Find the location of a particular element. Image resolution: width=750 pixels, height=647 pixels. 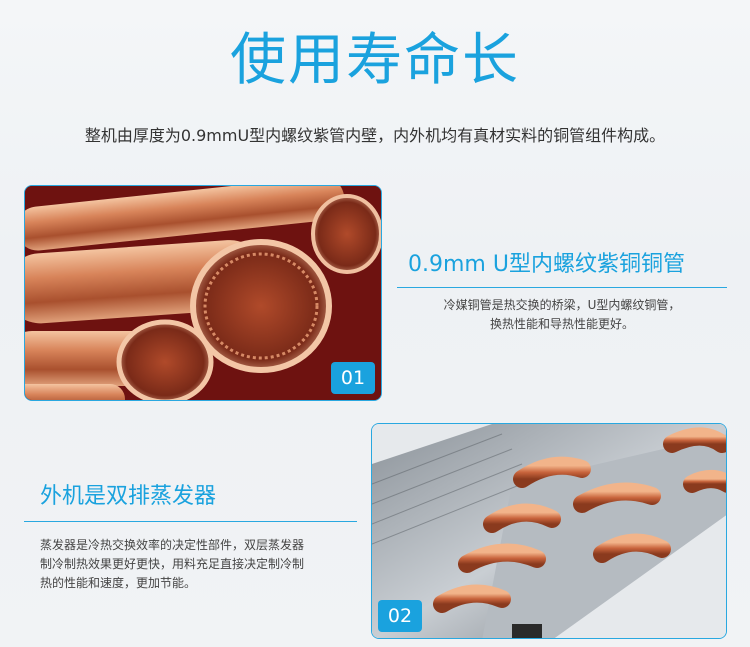

feature-title: 外机是双排蒸发器 is located at coordinates (128, 496).